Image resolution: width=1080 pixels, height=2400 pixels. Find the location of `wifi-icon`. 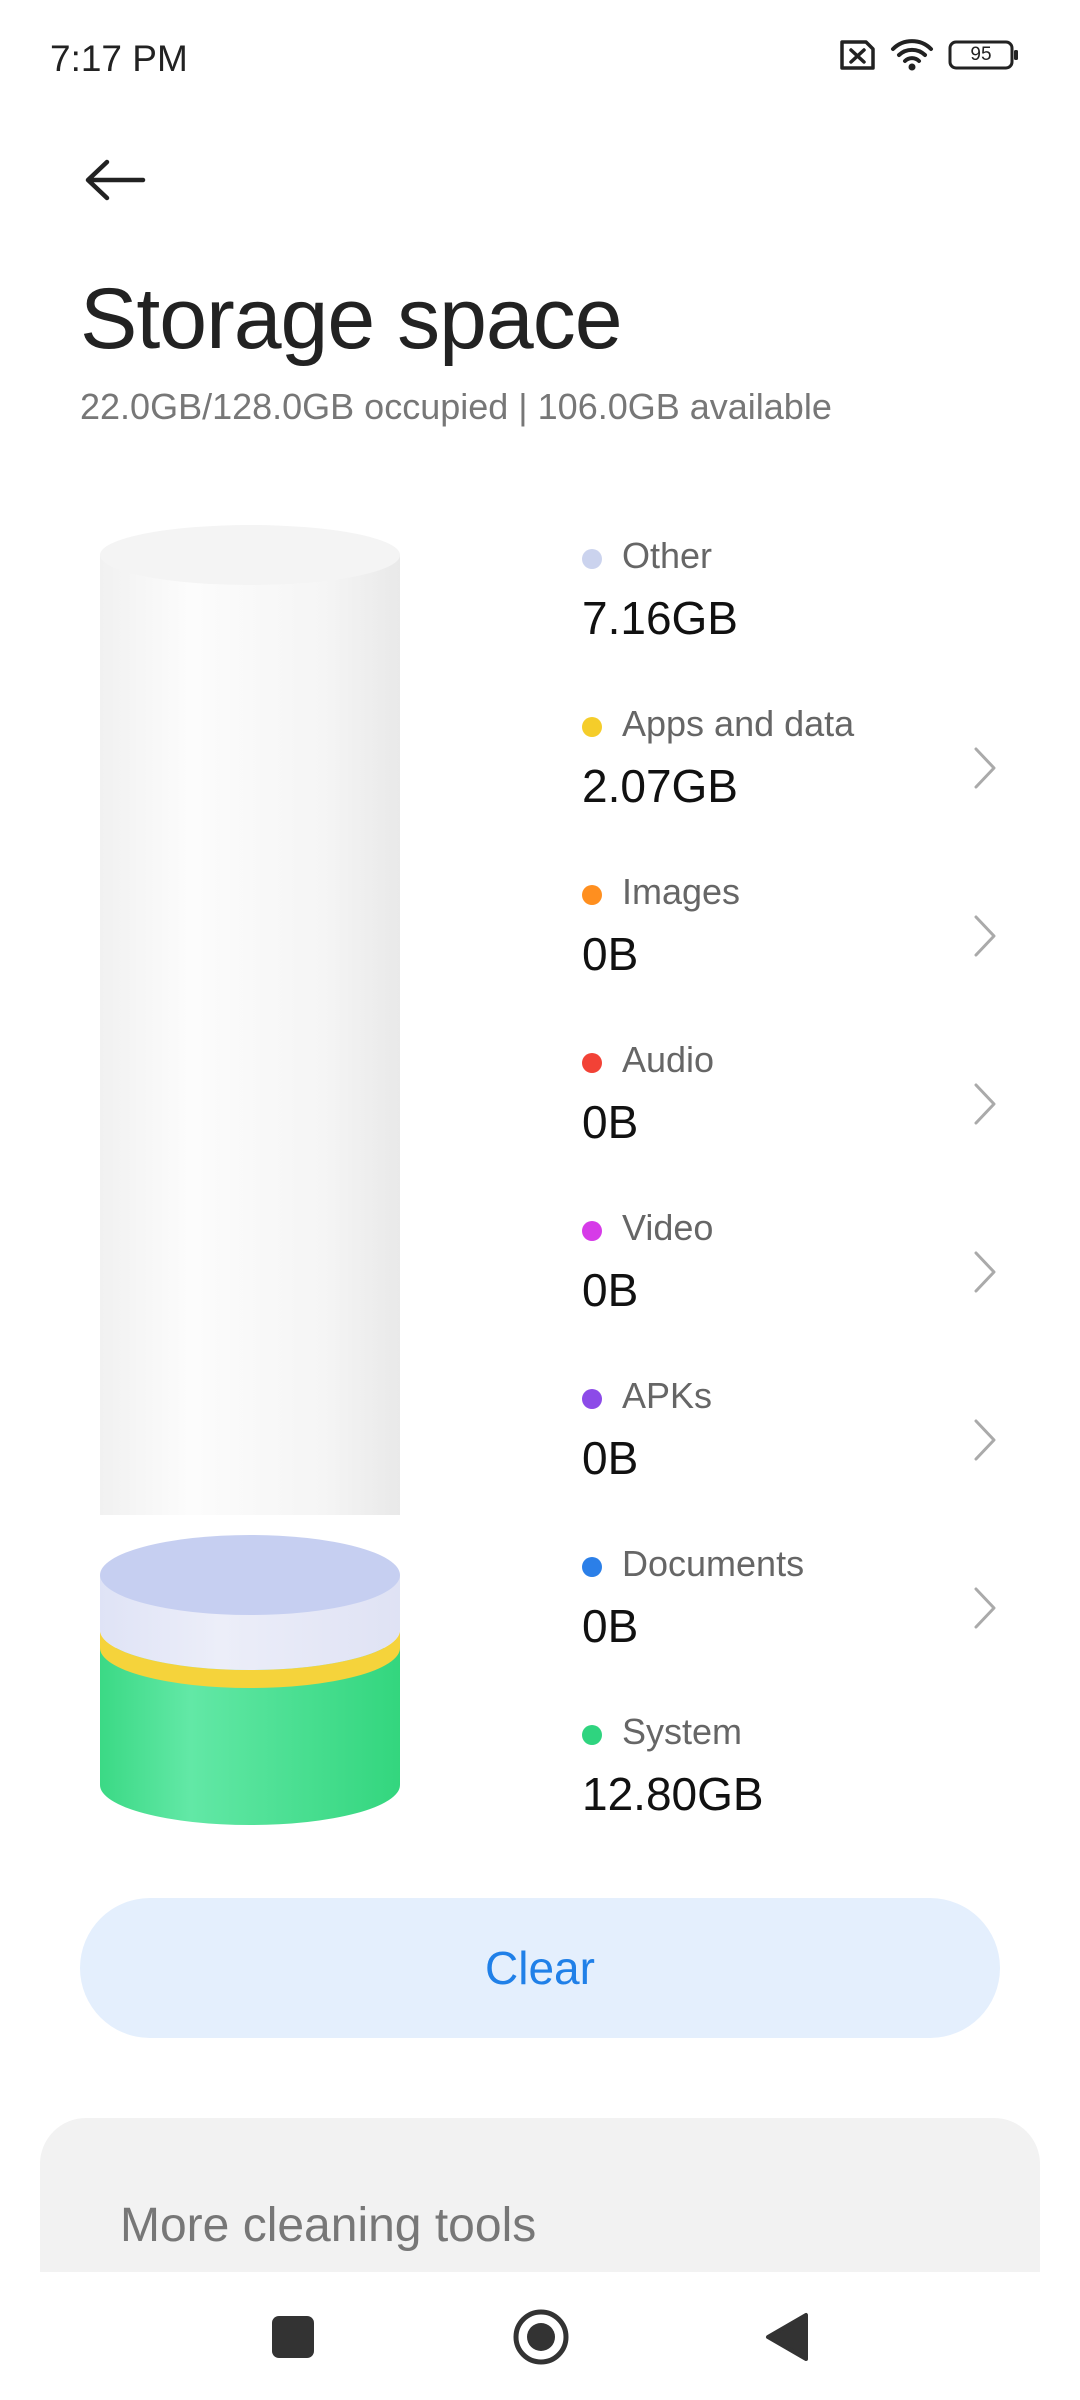

wifi-icon is located at coordinates (912, 55).